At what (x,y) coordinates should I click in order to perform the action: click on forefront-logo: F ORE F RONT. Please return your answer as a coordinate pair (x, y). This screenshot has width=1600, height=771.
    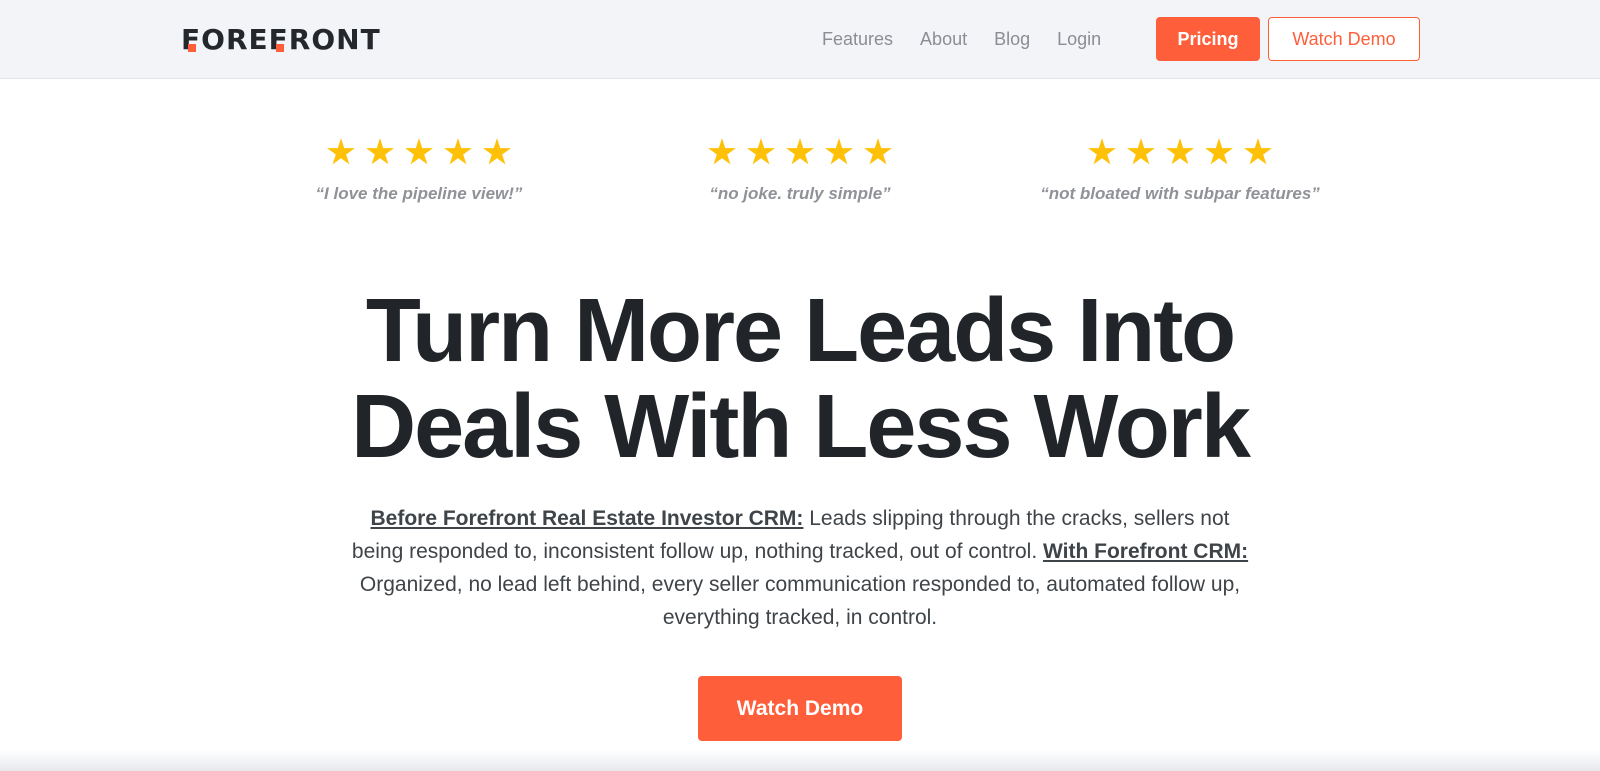
    Looking at the image, I should click on (281, 40).